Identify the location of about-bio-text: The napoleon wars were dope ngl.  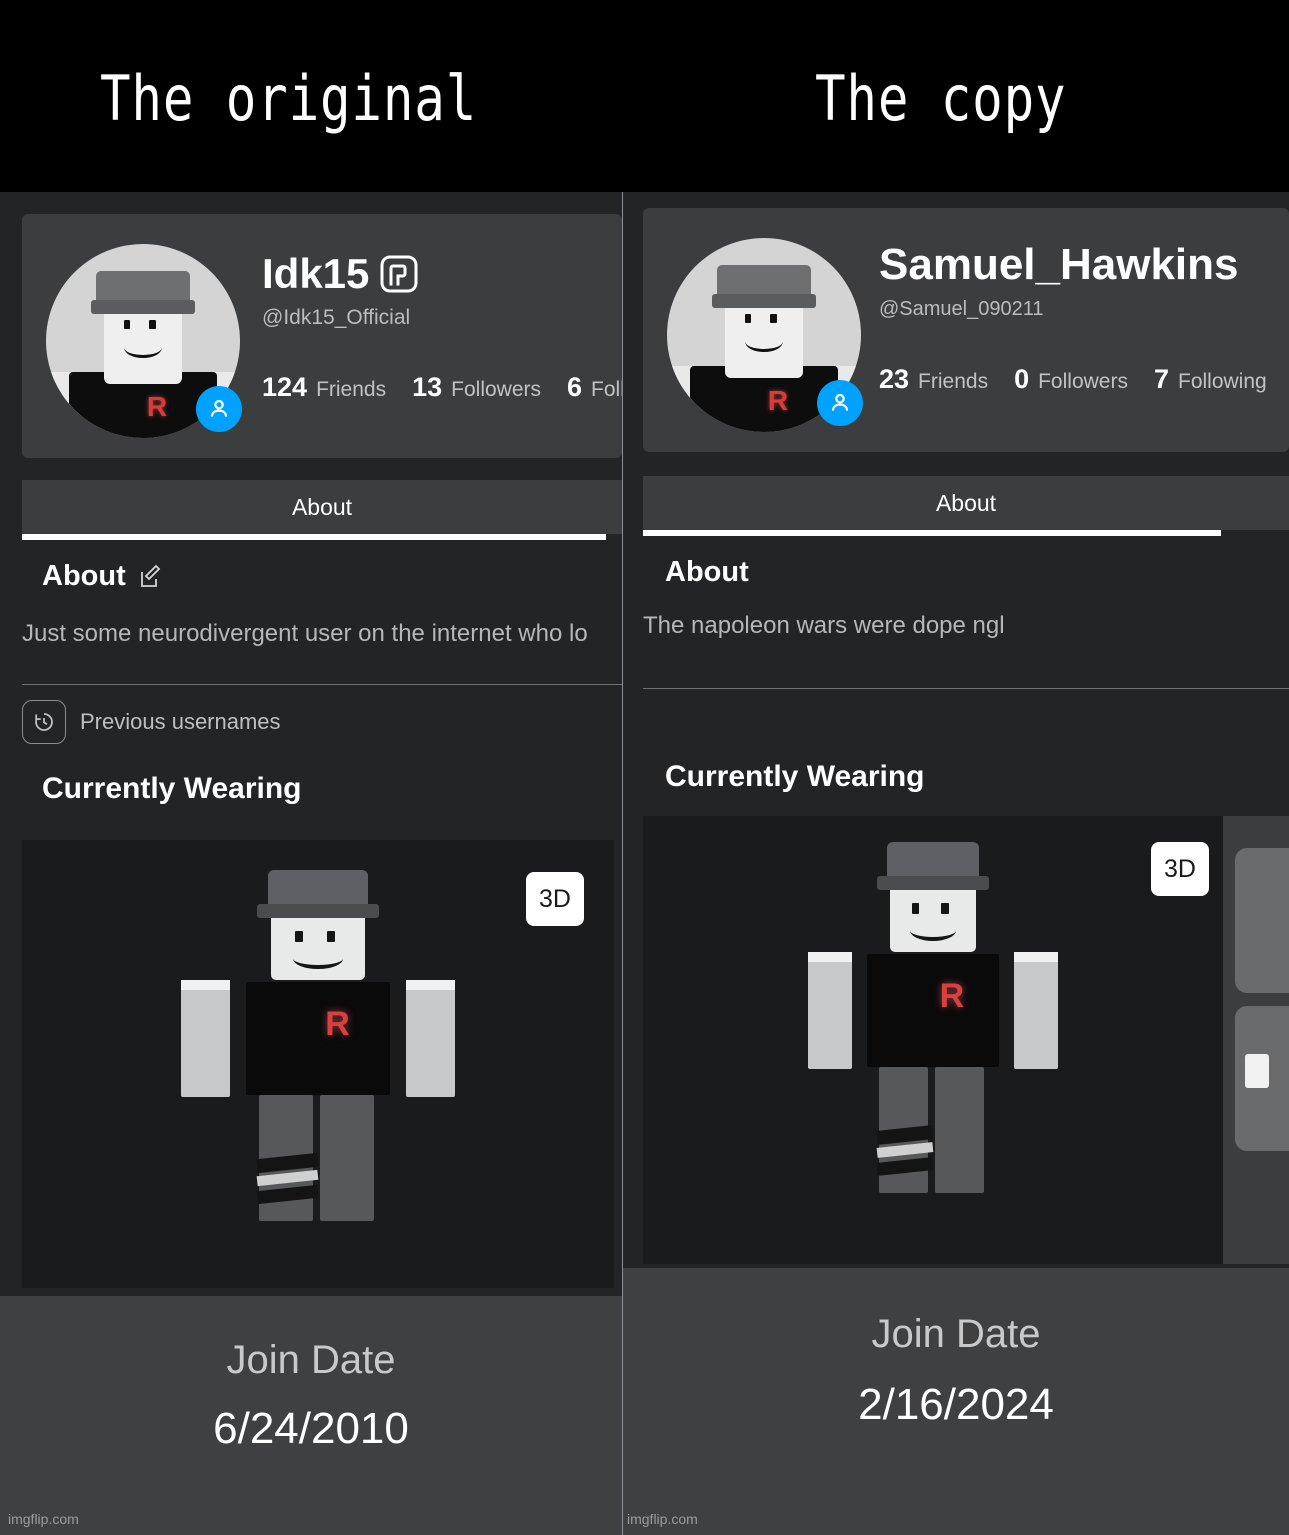
(824, 625).